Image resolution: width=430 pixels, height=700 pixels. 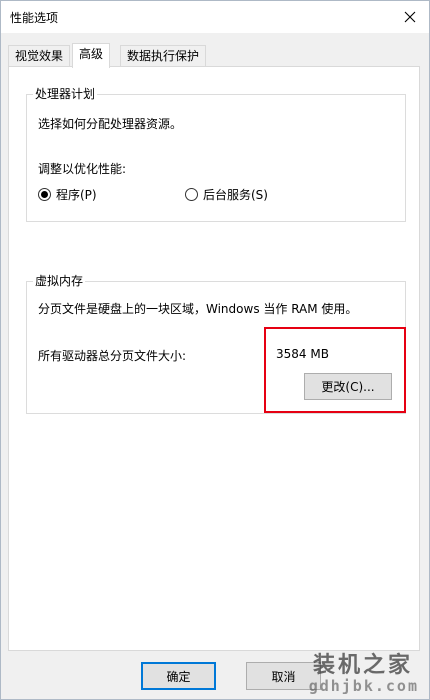 I want to click on ok-button: 确定, so click(x=178, y=676).